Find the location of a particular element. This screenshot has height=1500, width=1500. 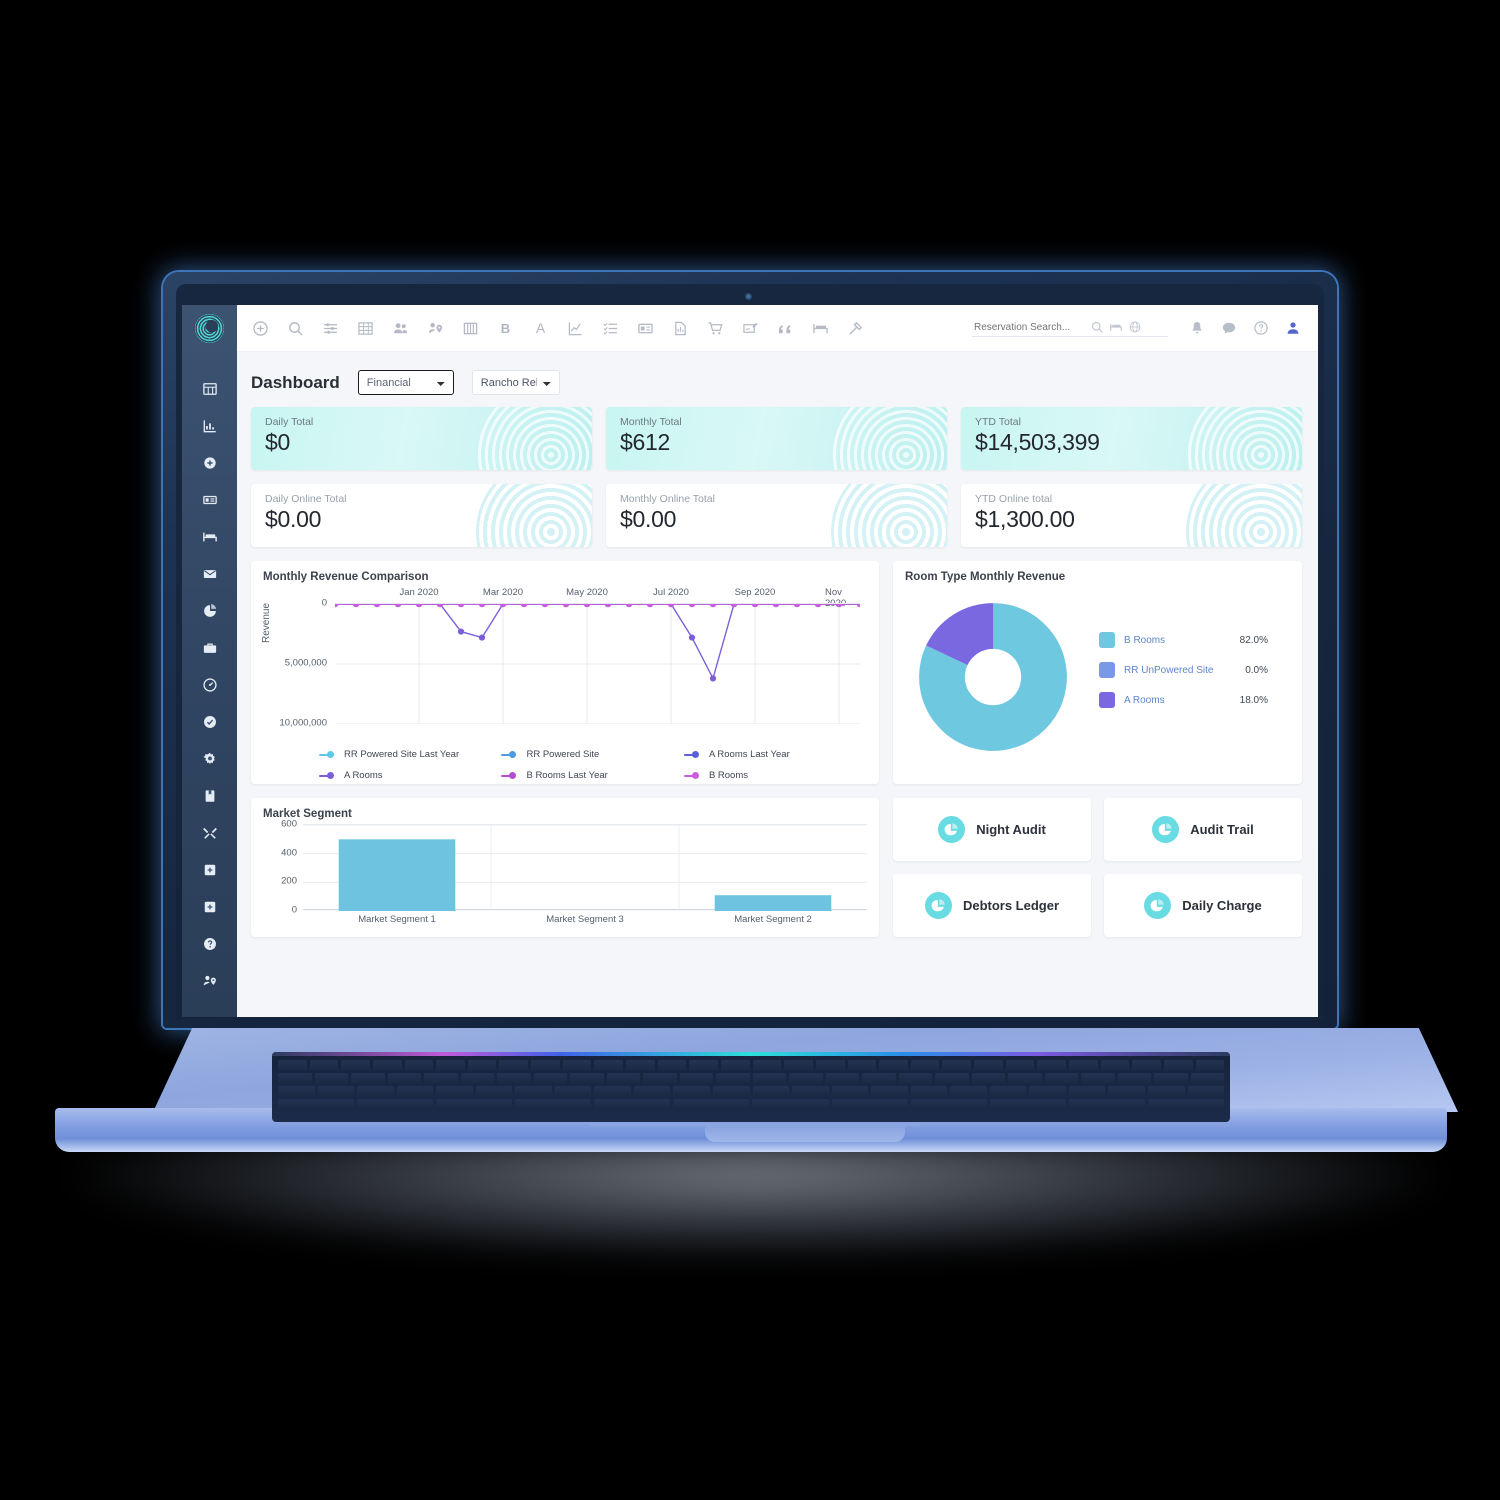

reservation-search is located at coordinates (1070, 328).